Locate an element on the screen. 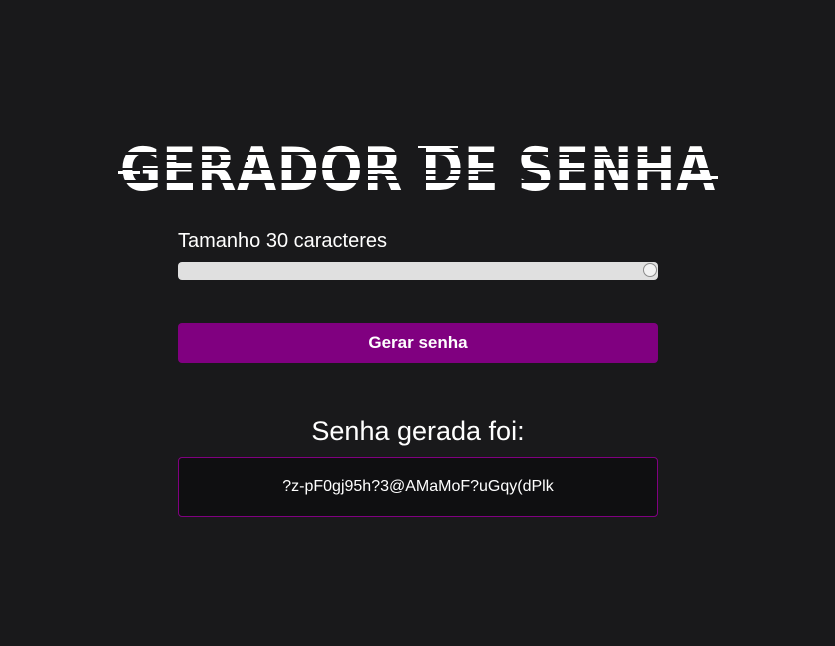 The image size is (835, 646). password-text: ?z-pF0gj95h?3@AMaMoF?uGqy(dPlk is located at coordinates (418, 486).